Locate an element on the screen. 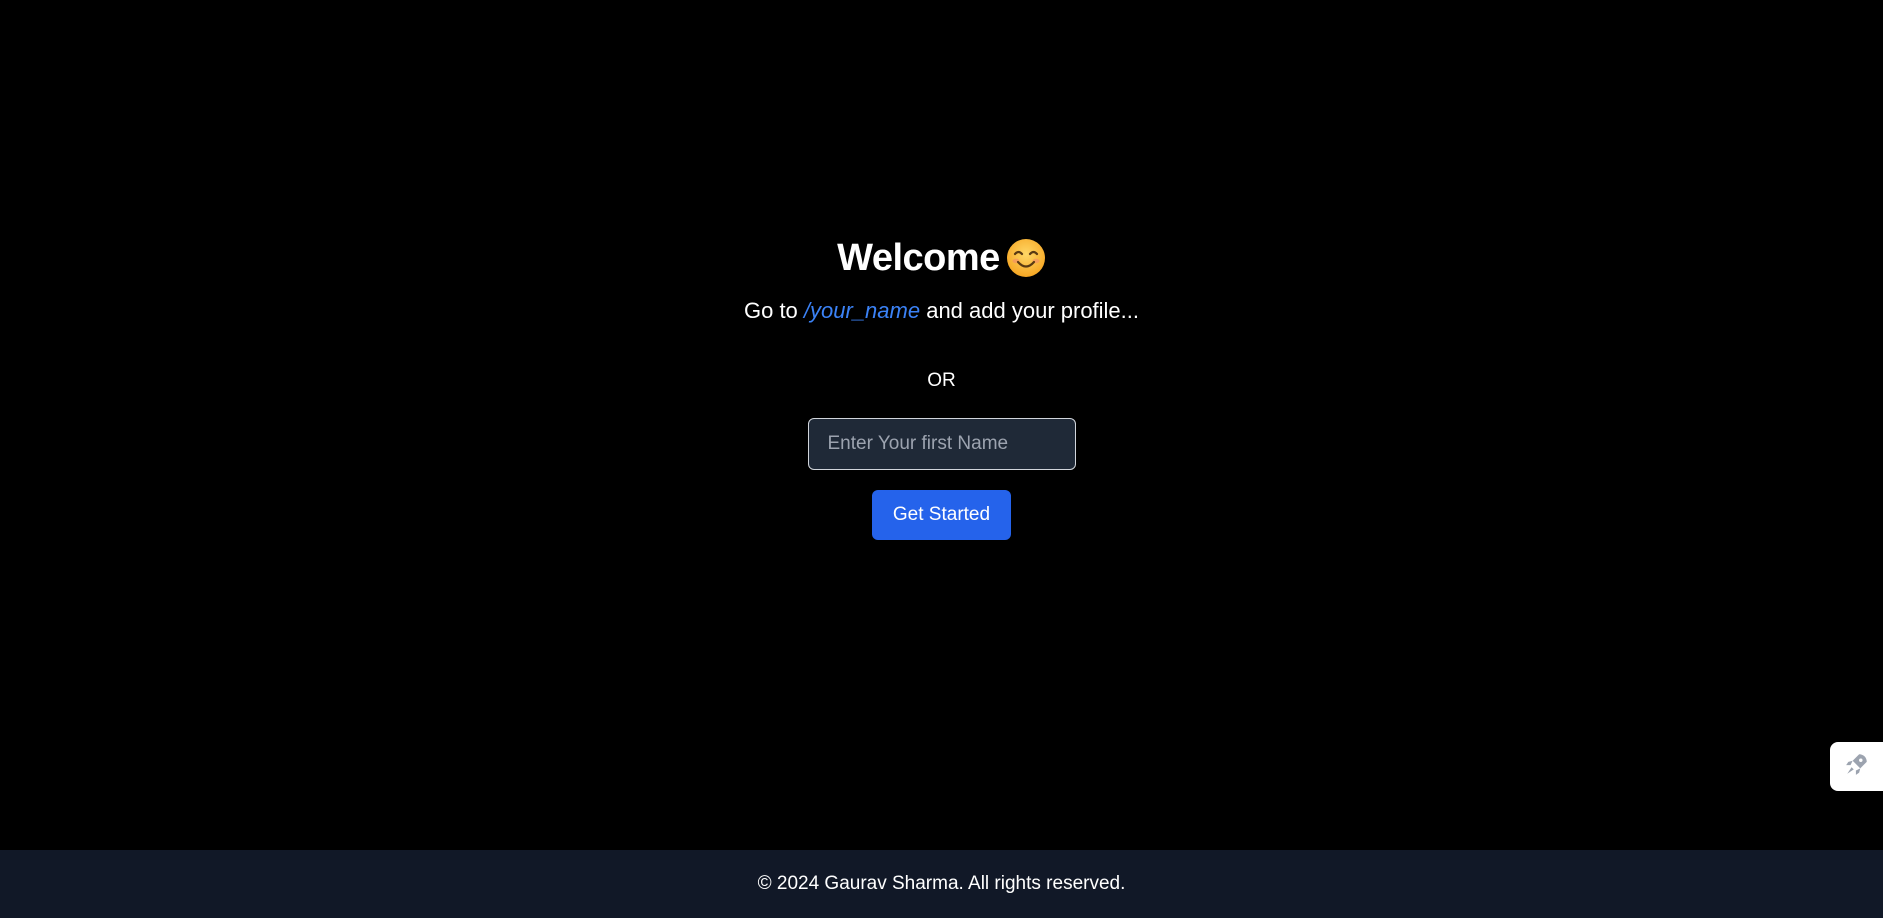  or-divider-label: OR is located at coordinates (941, 380).